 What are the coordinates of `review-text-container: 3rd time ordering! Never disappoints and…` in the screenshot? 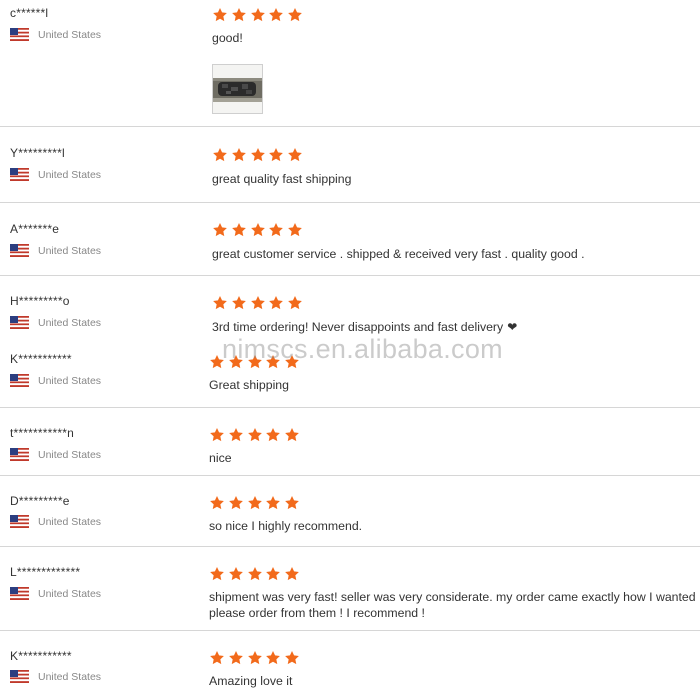 It's located at (364, 327).